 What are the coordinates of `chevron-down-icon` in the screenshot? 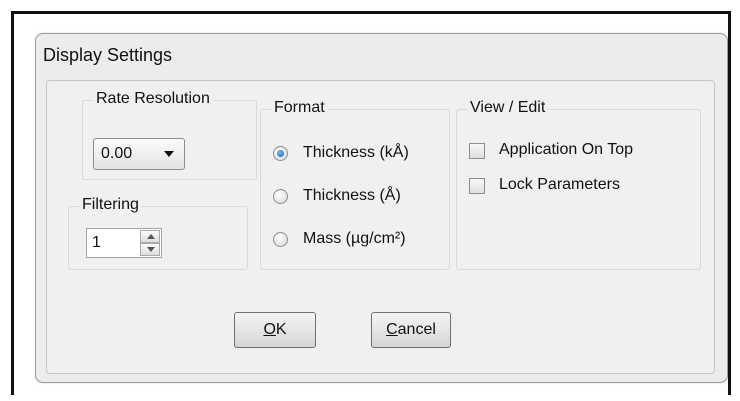 It's located at (169, 154).